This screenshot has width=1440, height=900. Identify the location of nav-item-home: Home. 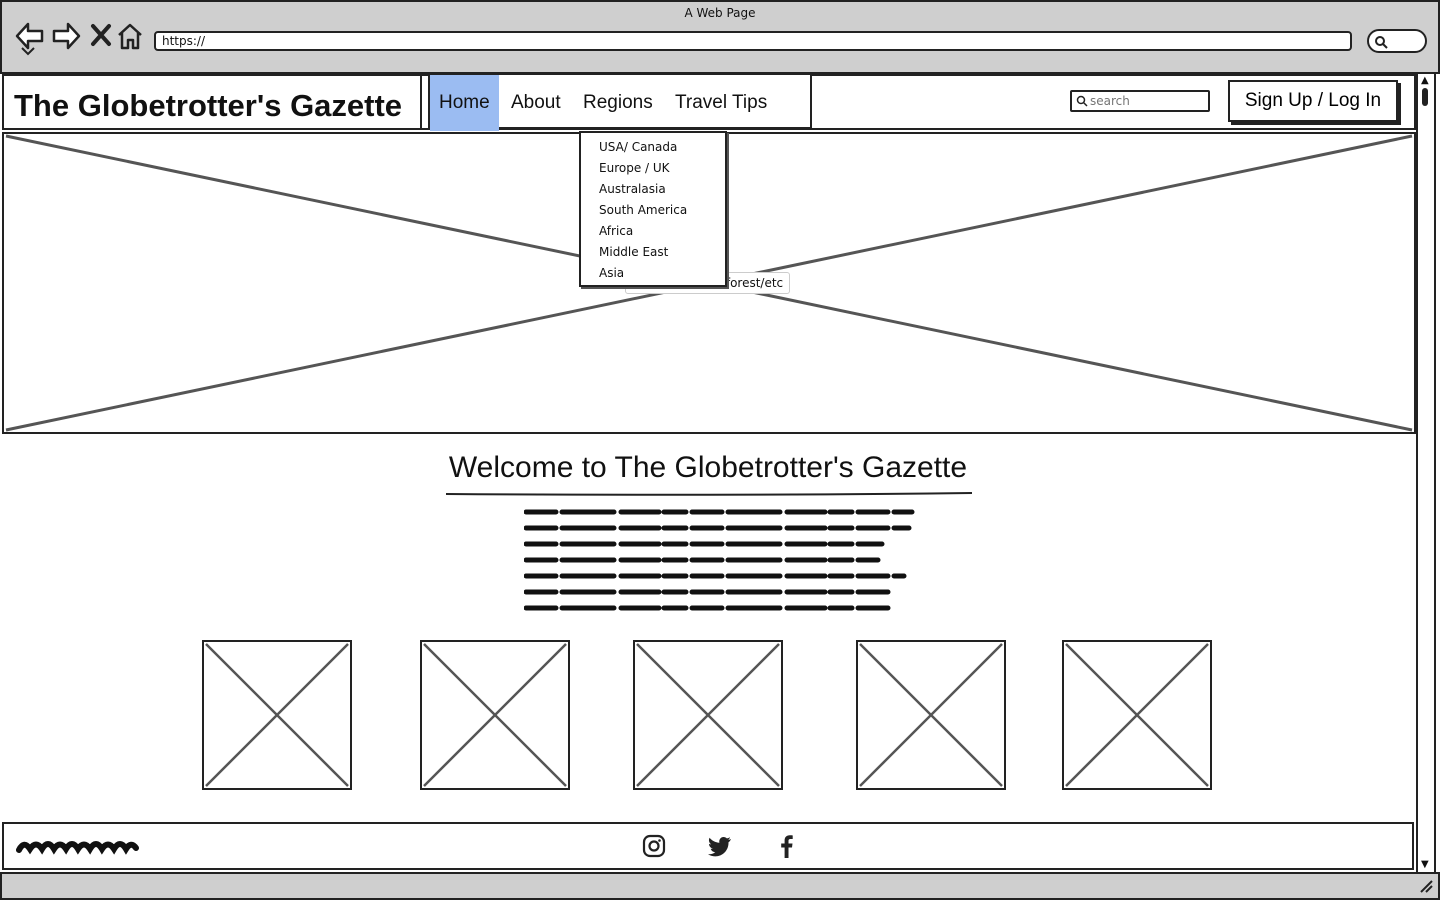
(464, 103).